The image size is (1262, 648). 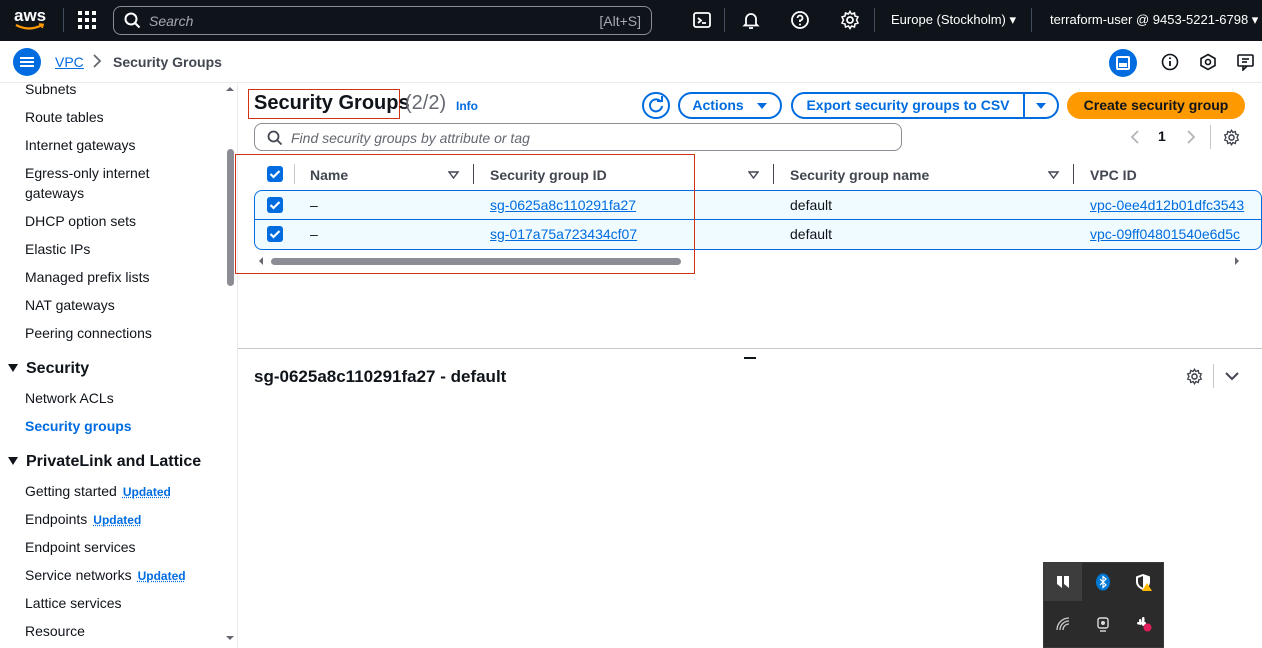 I want to click on network-icon, so click(x=1063, y=624).